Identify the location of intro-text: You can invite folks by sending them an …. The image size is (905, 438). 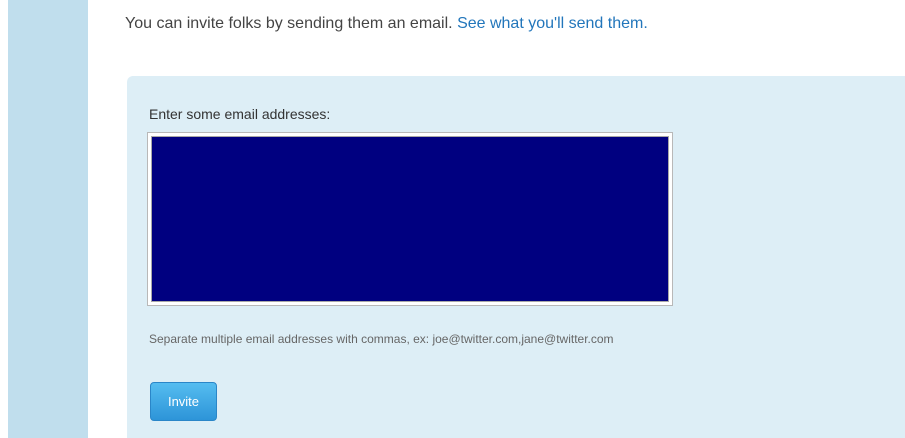
(386, 24).